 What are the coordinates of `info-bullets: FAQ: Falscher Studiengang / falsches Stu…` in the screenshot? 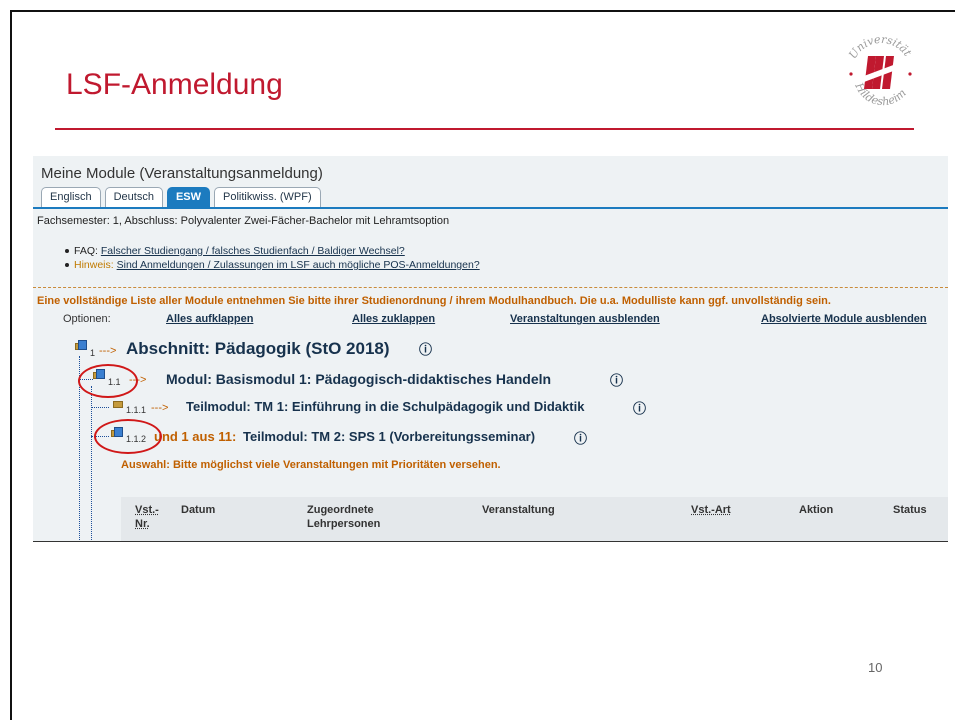 It's located at (272, 258).